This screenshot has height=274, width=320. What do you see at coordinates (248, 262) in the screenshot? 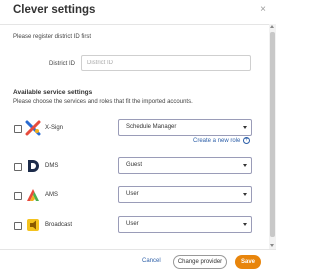
I see `save-button: Save` at bounding box center [248, 262].